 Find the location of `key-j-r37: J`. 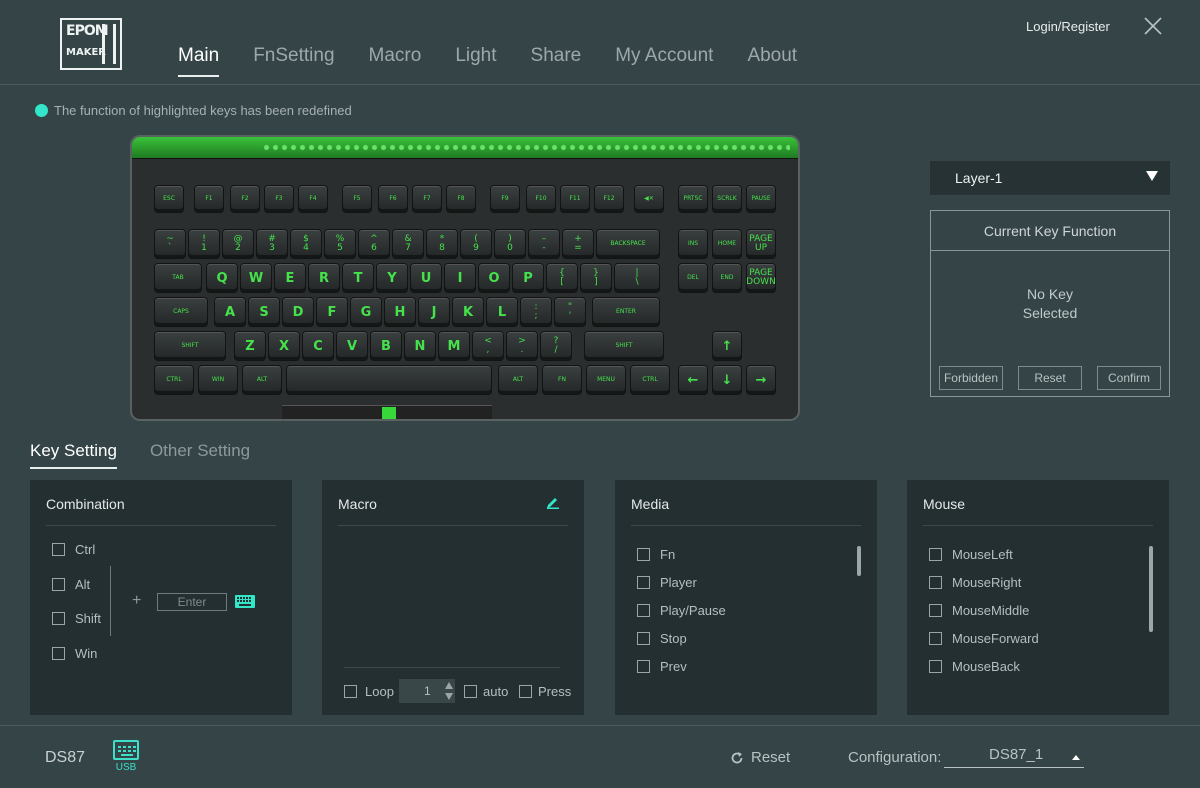

key-j-r37: J is located at coordinates (434, 312).